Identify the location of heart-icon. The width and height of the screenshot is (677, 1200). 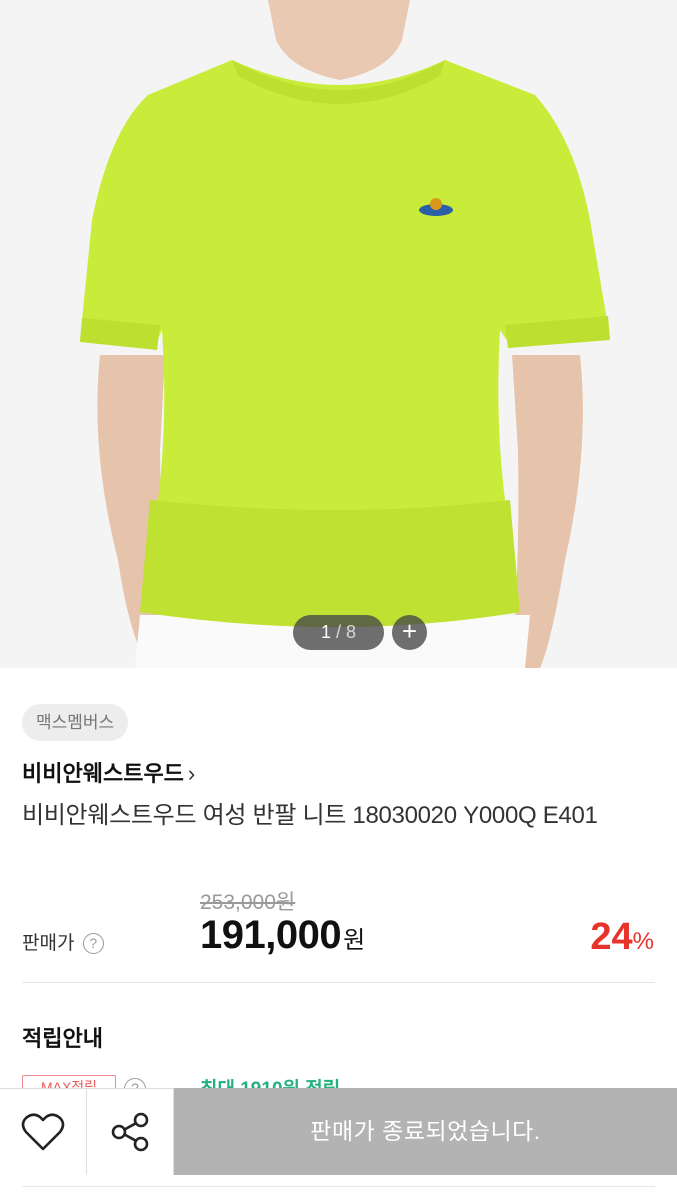
(43, 1132).